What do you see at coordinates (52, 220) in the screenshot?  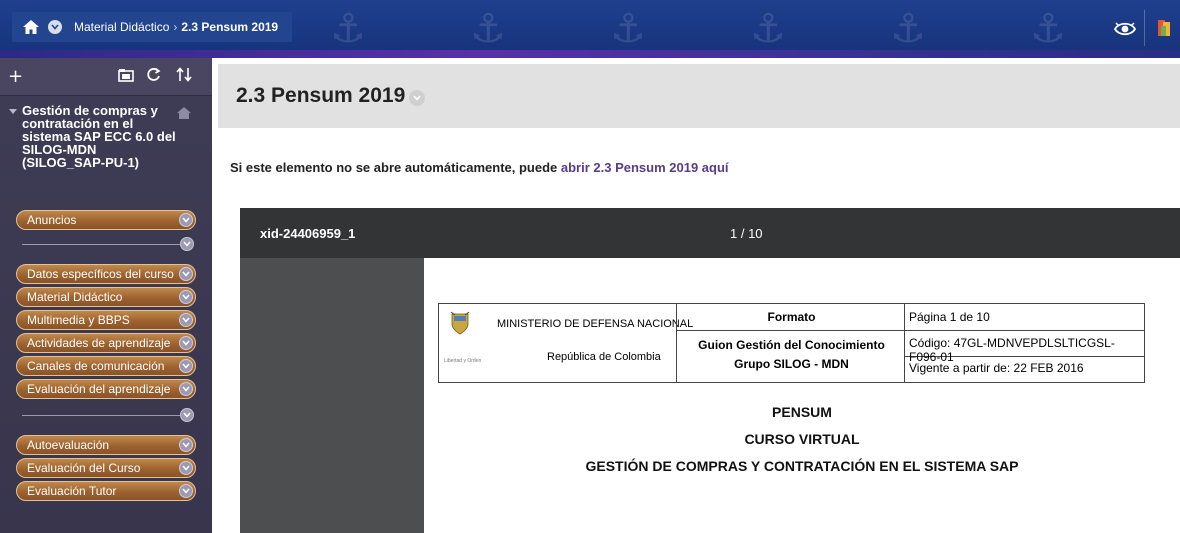 I see `menu-item-label: Anuncios` at bounding box center [52, 220].